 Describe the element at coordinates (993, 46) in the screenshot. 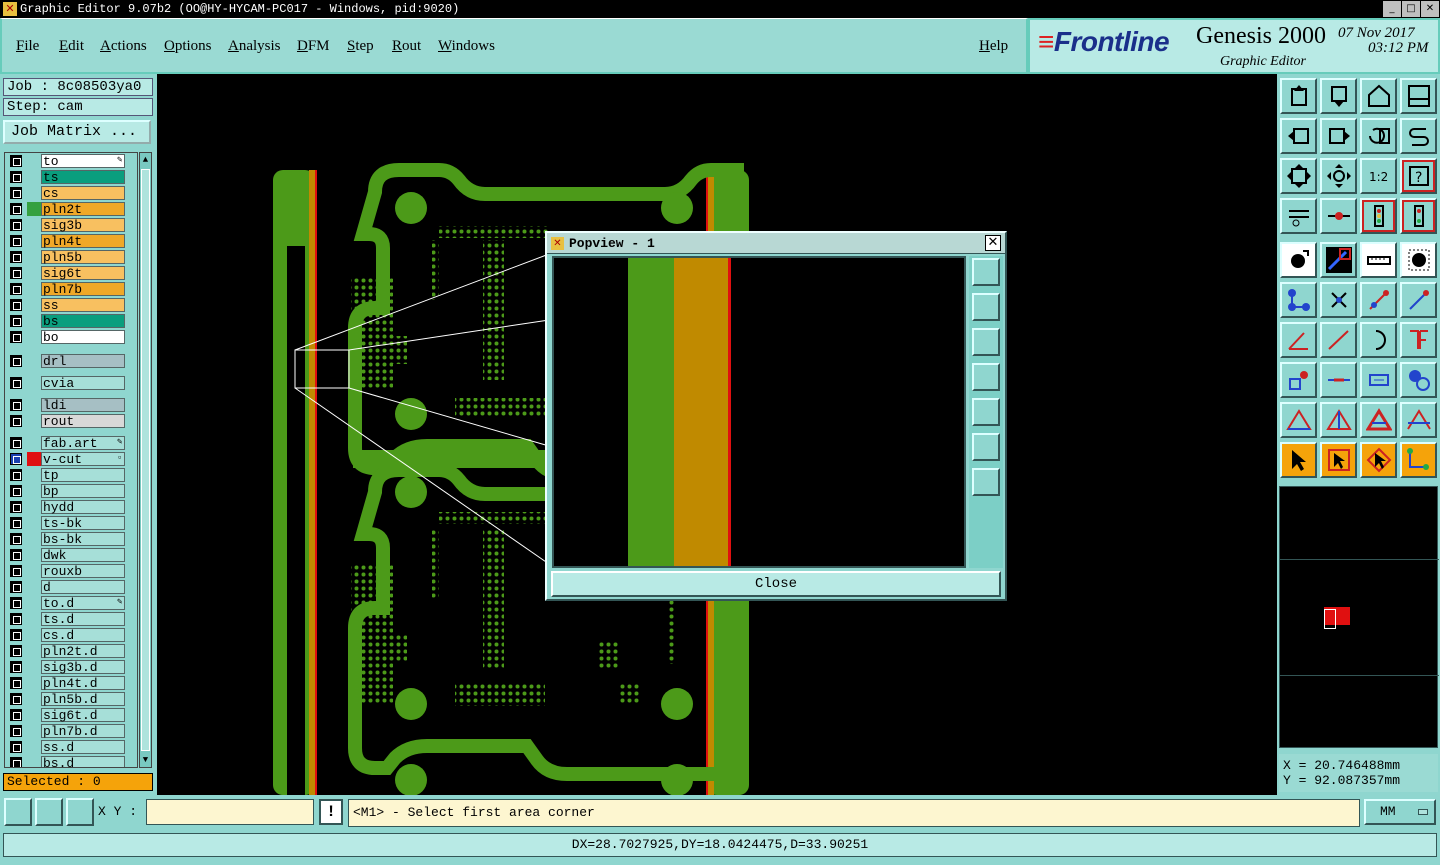

I see `menu-help: Help` at that location.